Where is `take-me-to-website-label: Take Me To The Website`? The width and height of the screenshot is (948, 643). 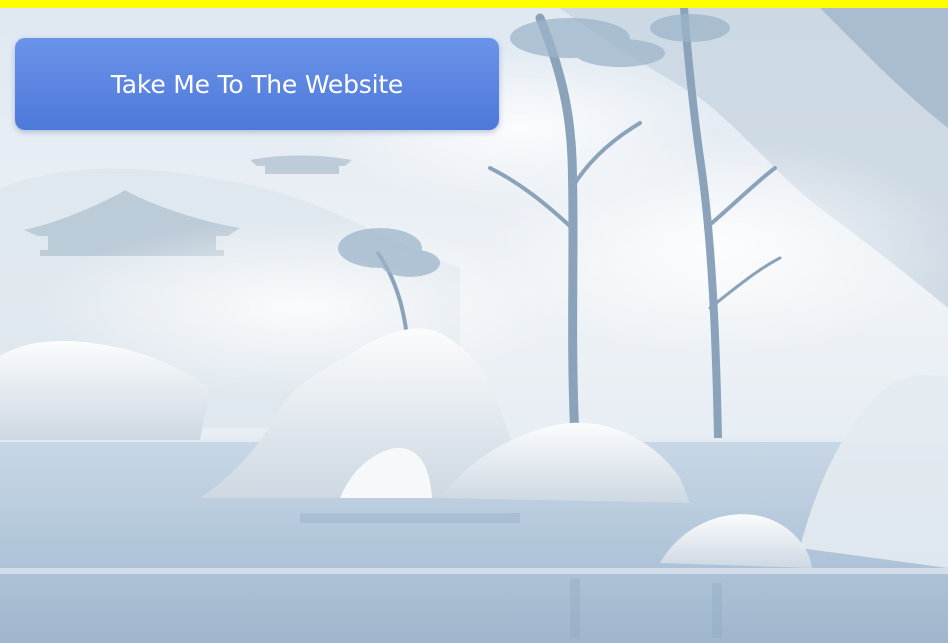
take-me-to-website-label: Take Me To The Website is located at coordinates (257, 84).